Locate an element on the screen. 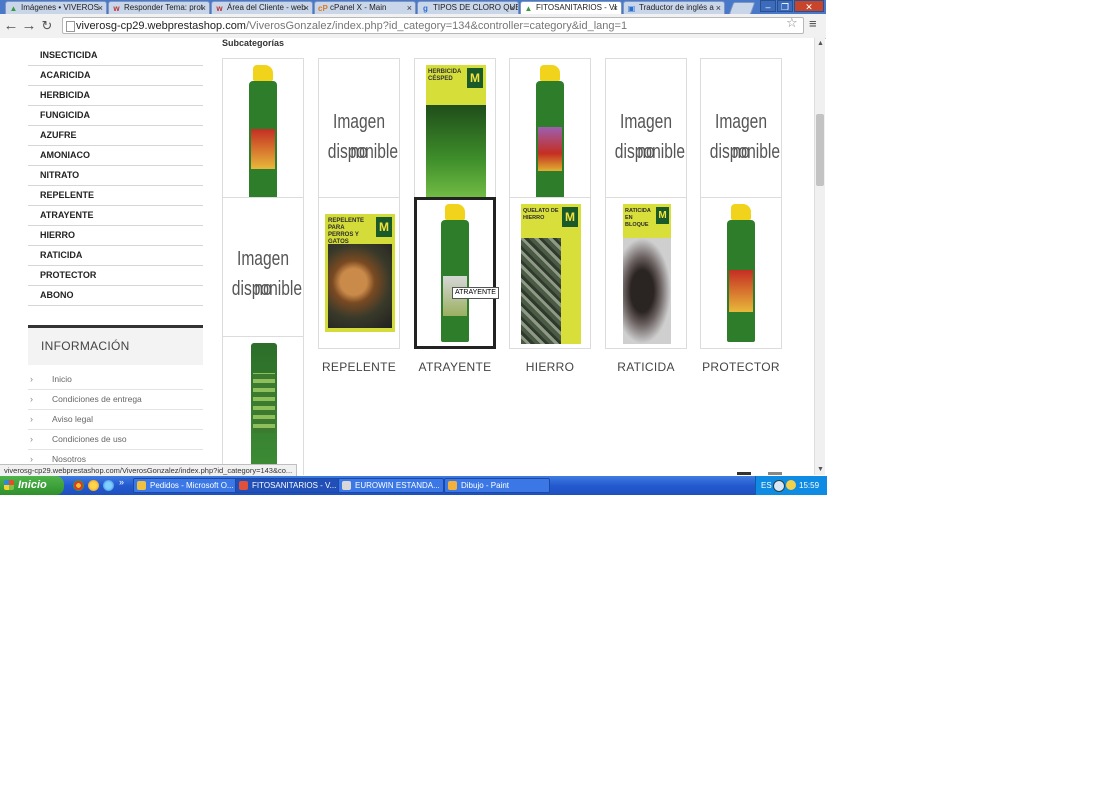  info-link: › Condiciones de uso is located at coordinates (115, 440).